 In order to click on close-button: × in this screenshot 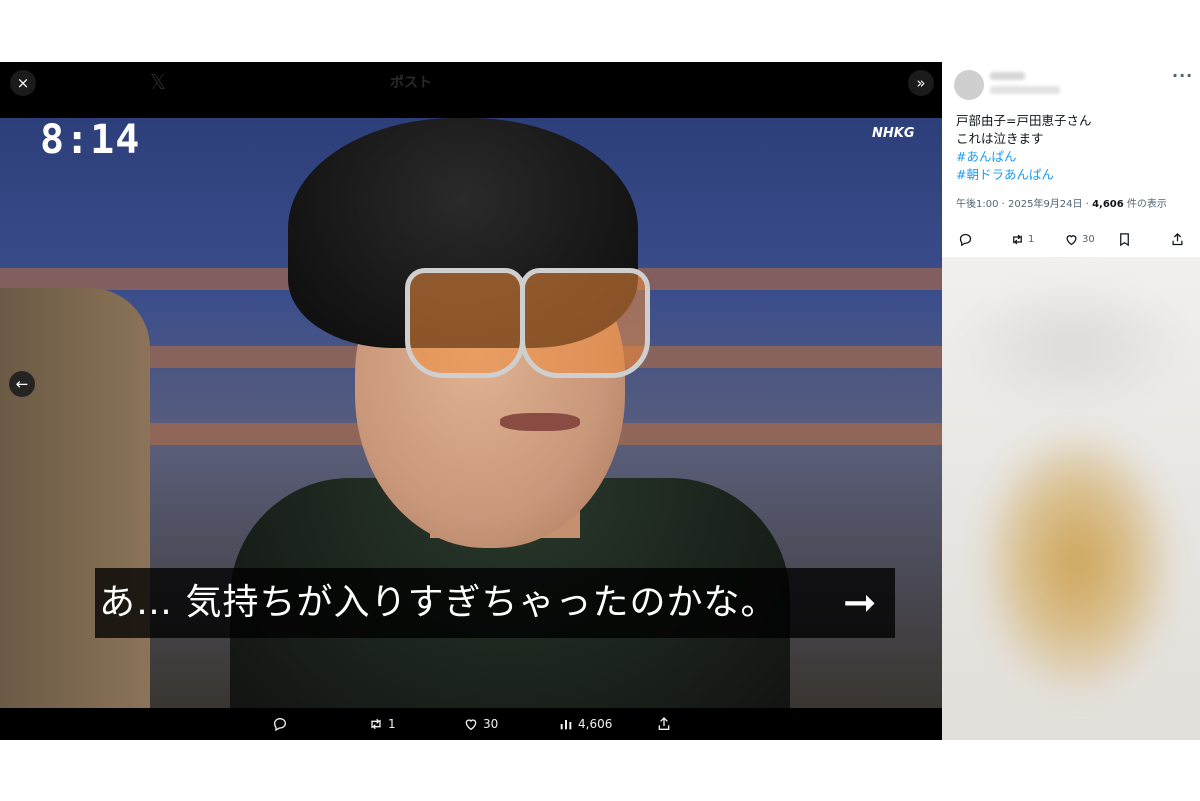, I will do `click(23, 83)`.